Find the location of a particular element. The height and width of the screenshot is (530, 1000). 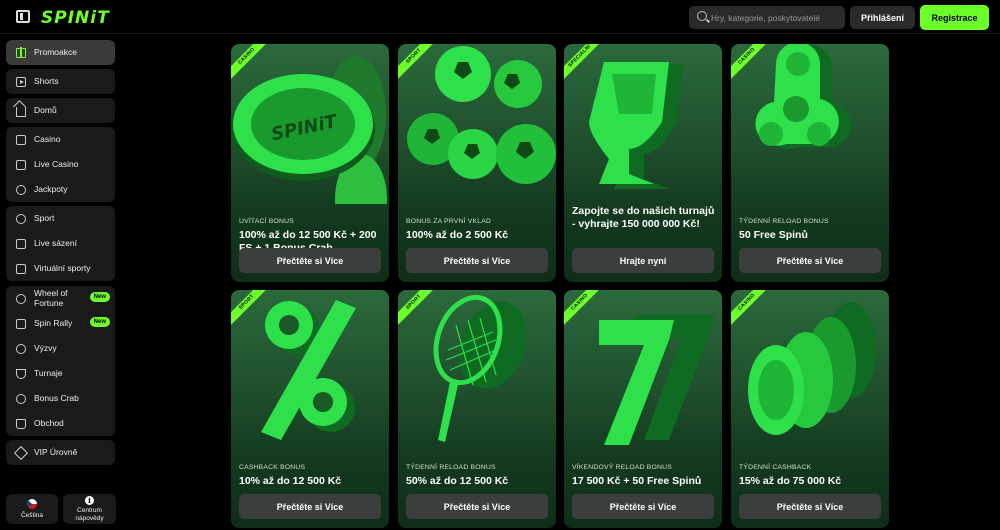

sidebar-item-live-betting: Live sázení is located at coordinates (60, 243).